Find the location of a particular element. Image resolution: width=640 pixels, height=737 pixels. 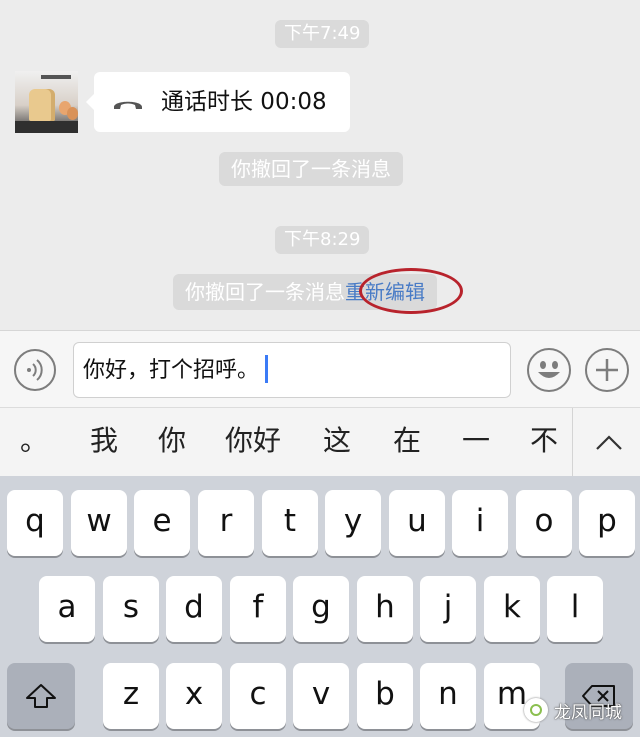

key-label: a is located at coordinates (67, 607).